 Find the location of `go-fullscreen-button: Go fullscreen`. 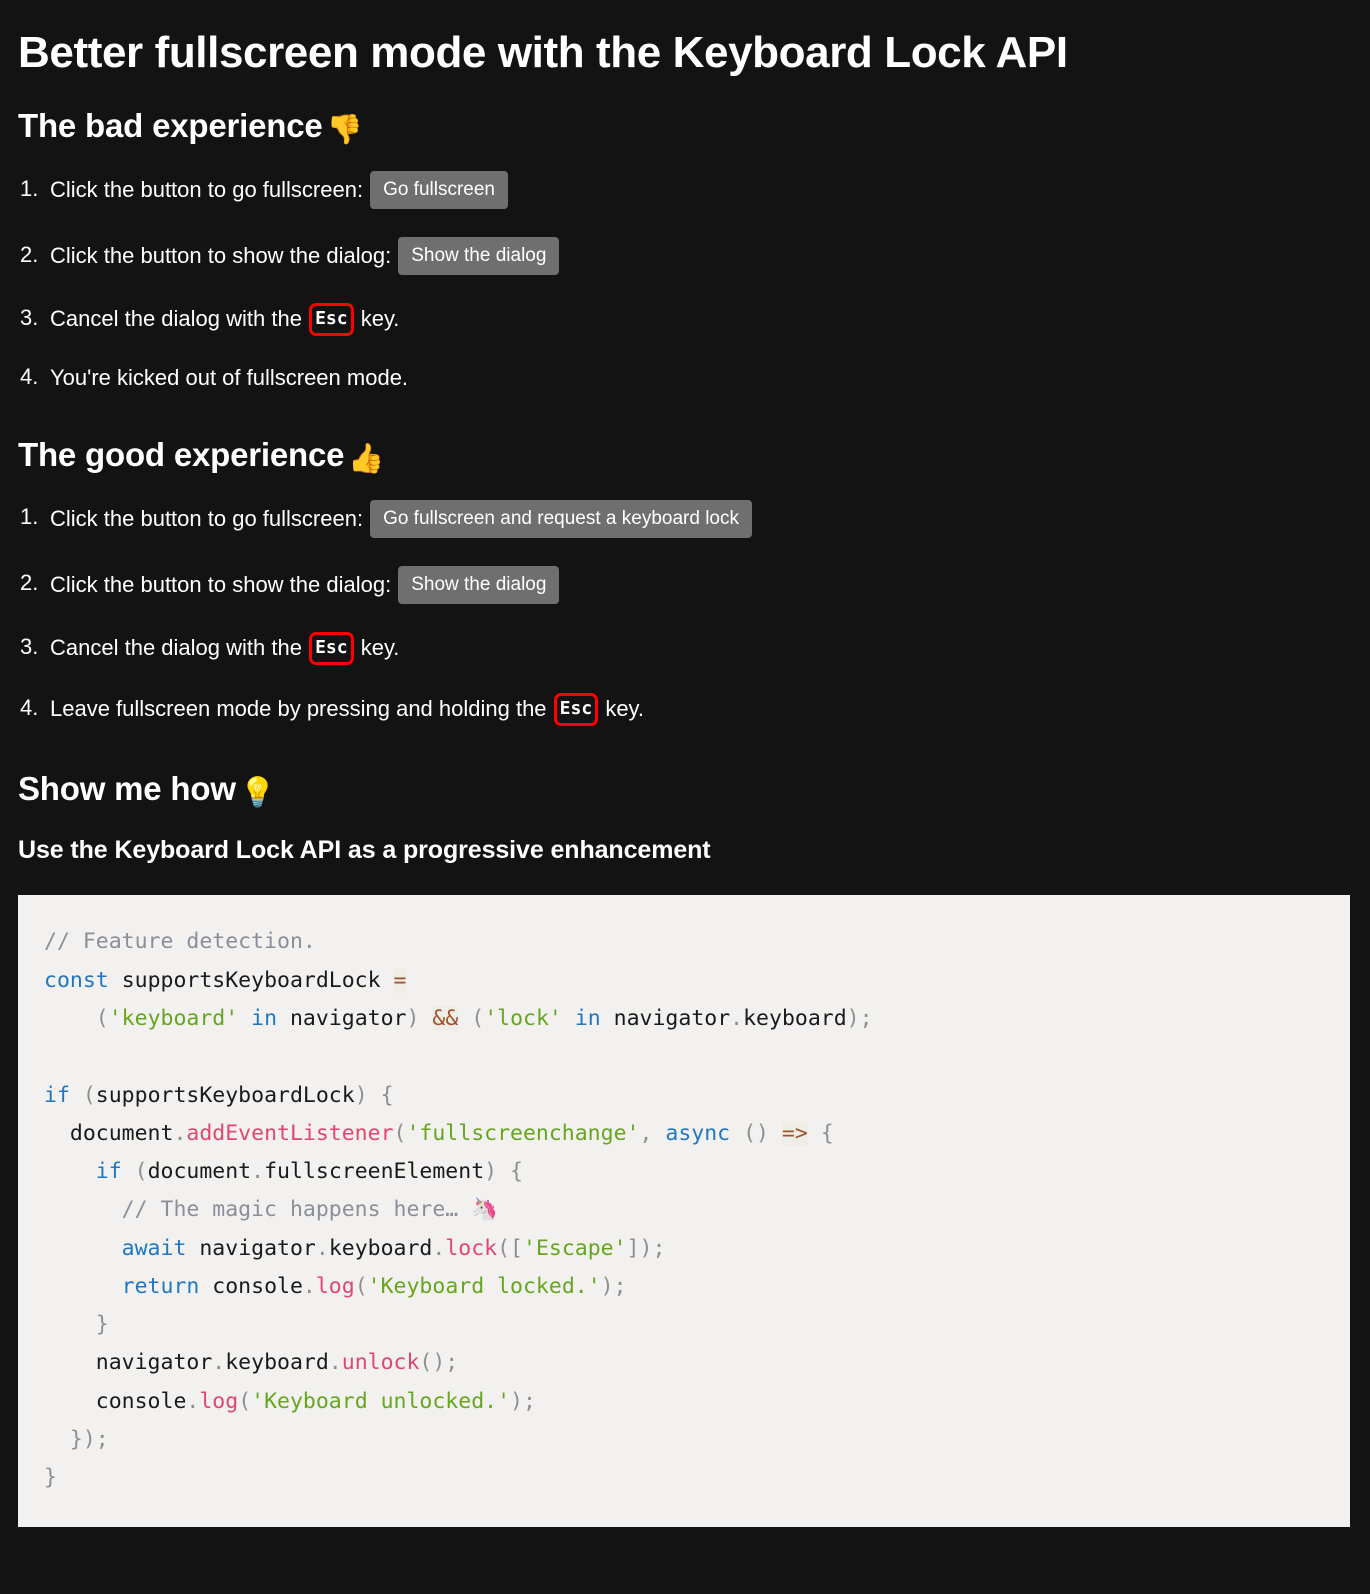

go-fullscreen-button: Go fullscreen is located at coordinates (439, 190).